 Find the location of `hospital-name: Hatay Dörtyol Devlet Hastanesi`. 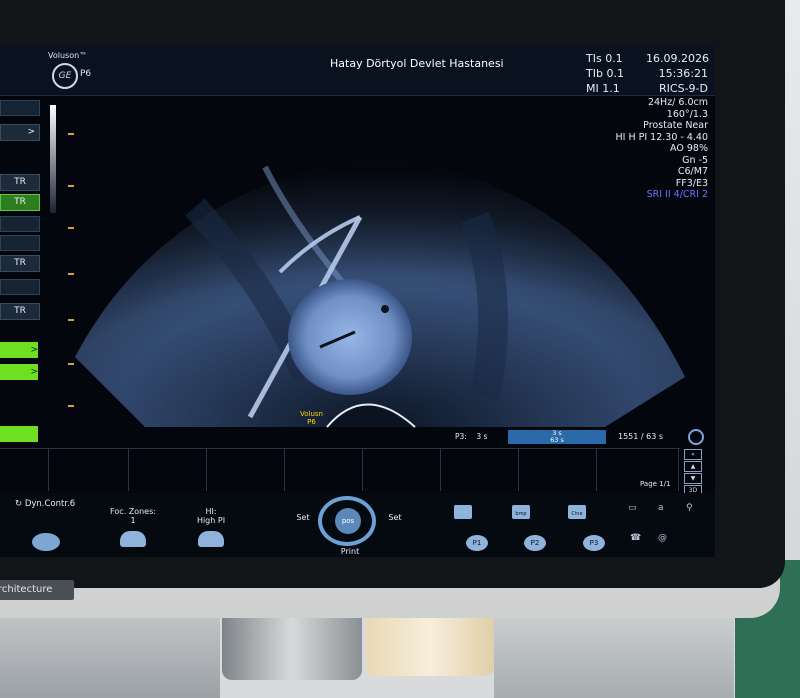

hospital-name: Hatay Dörtyol Devlet Hastanesi is located at coordinates (417, 63).